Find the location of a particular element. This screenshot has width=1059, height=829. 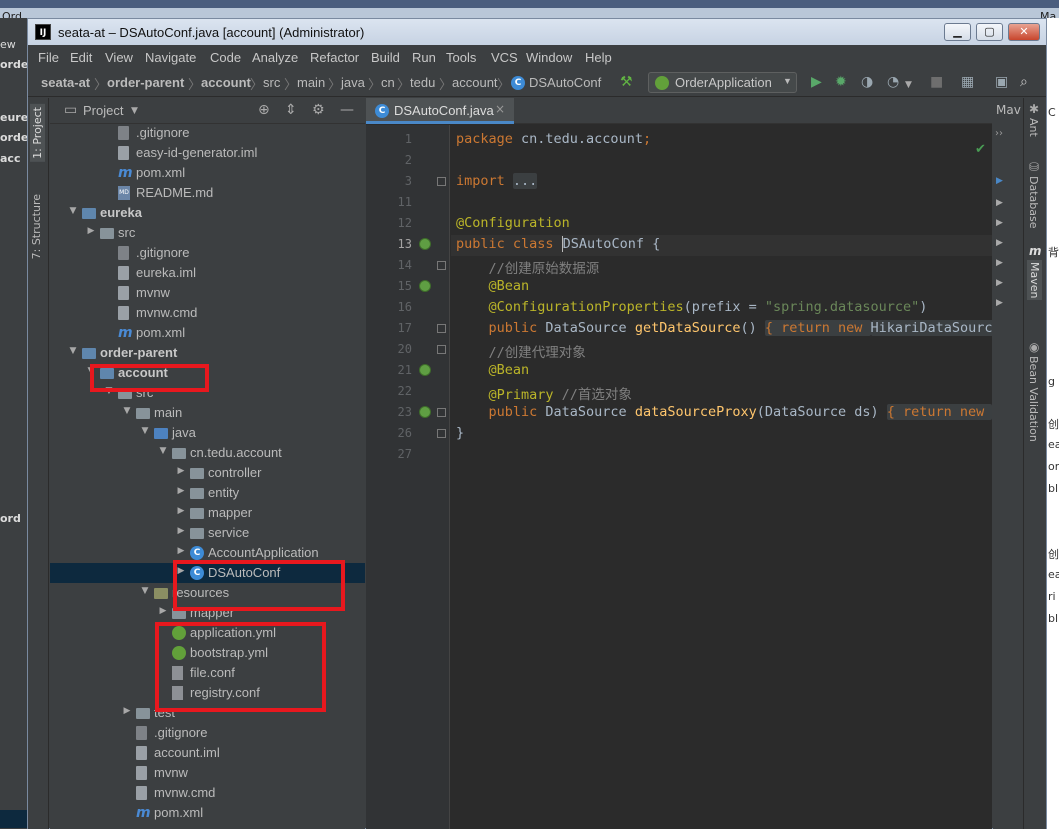

tab-ant: Ant is located at coordinates (1033, 127).